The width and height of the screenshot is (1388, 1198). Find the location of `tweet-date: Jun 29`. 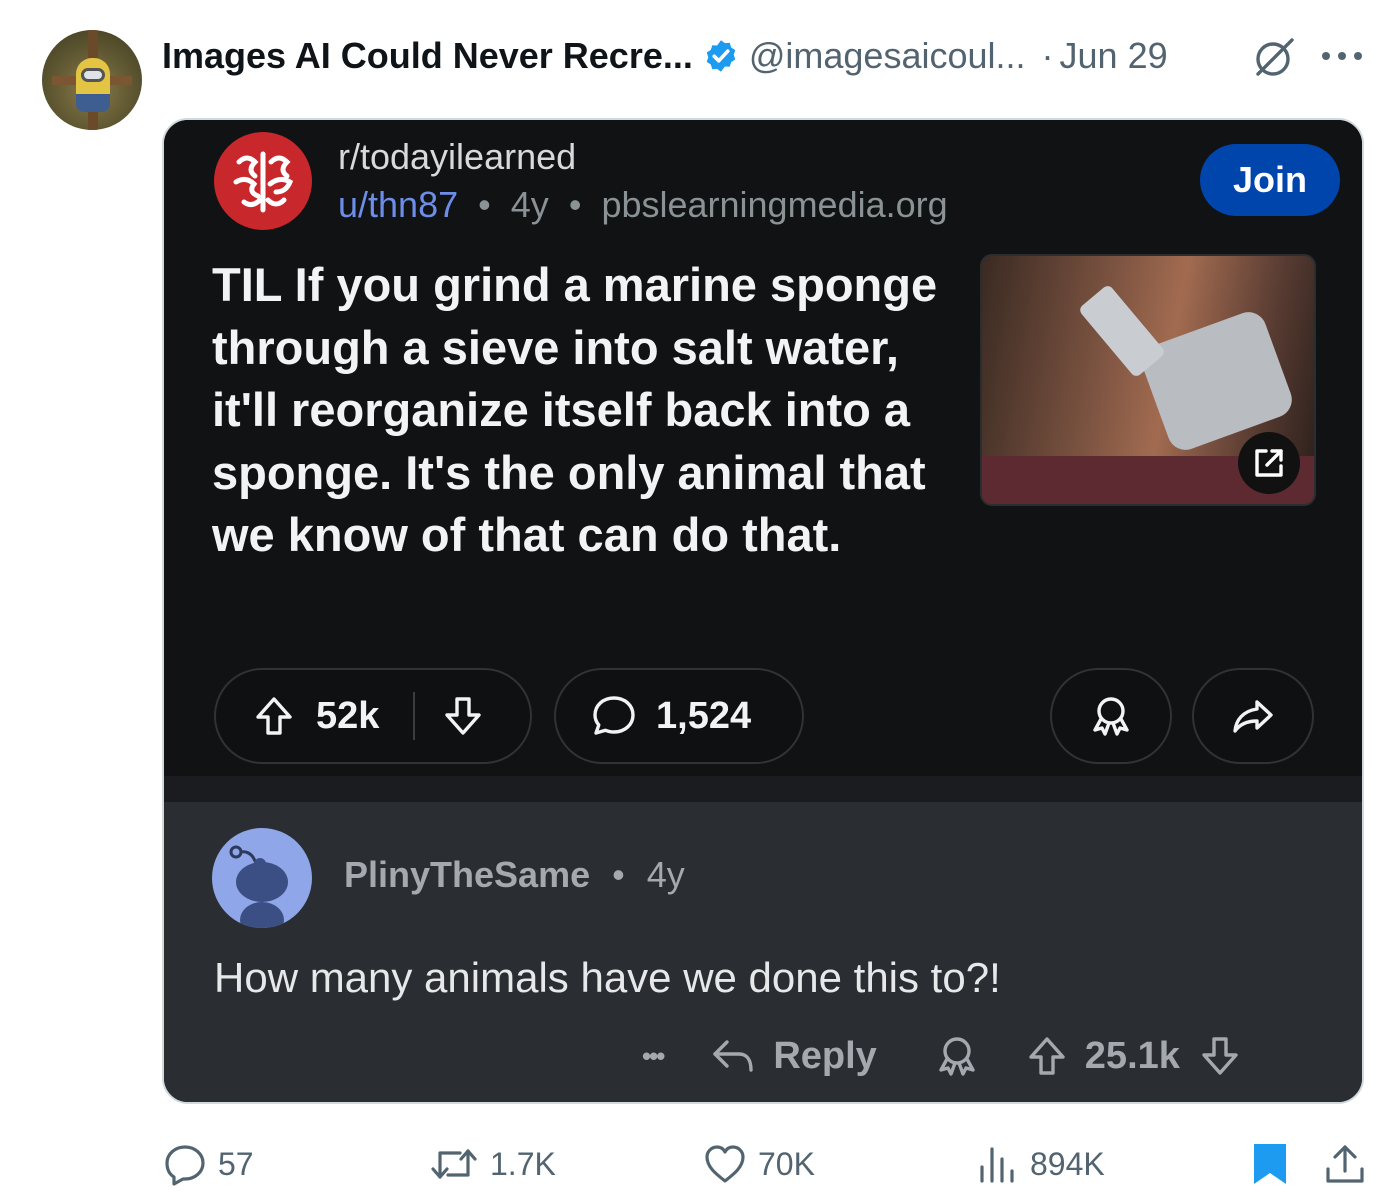

tweet-date: Jun 29 is located at coordinates (1114, 56).